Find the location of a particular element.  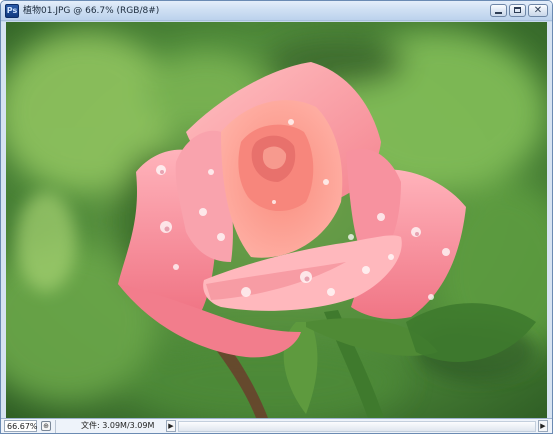

right-border is located at coordinates (549, 220).